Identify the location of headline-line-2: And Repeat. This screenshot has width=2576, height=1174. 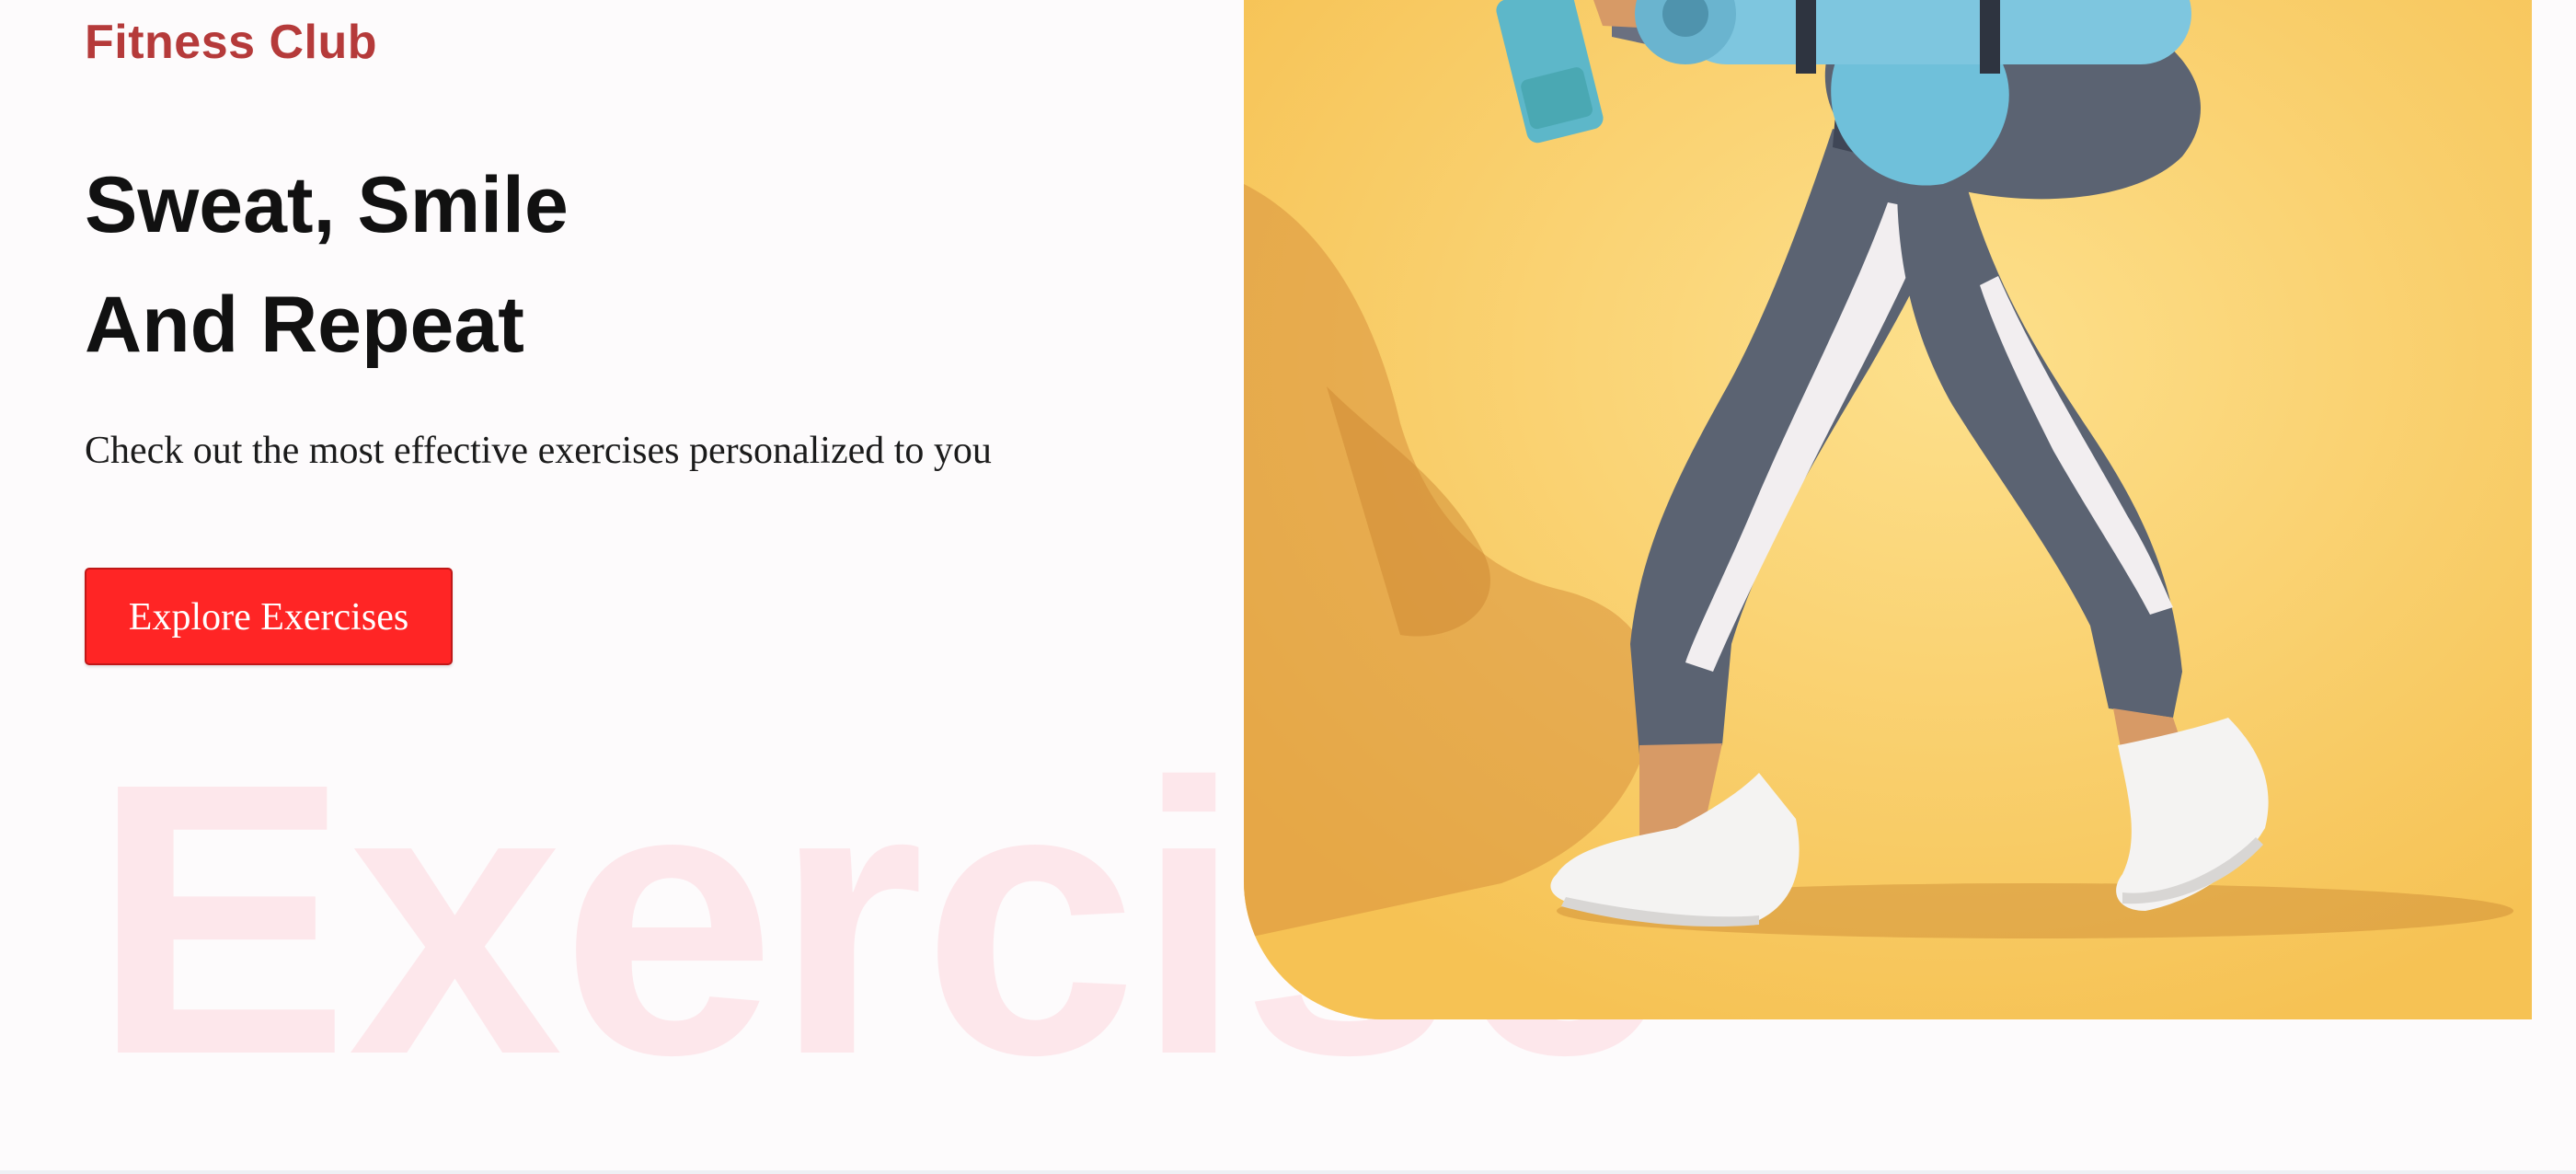
(304, 325).